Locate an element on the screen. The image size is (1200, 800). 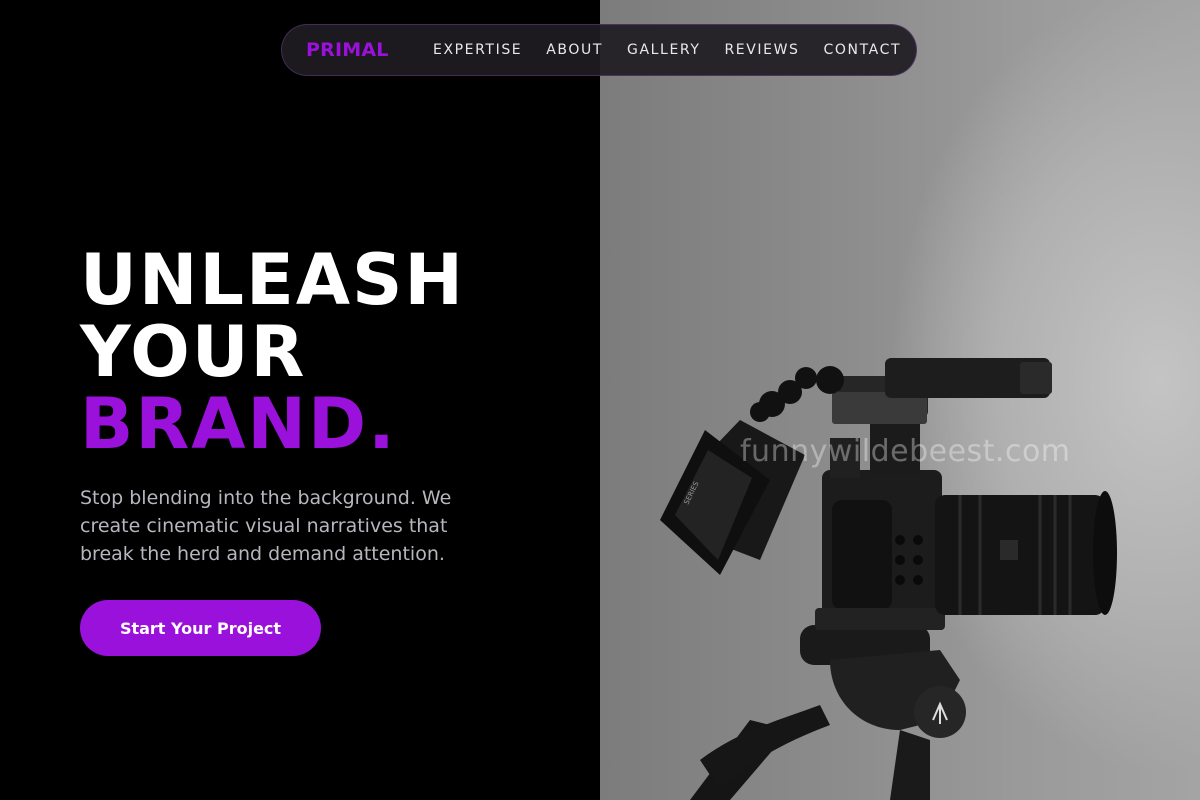
nav-link-about: ABOUT is located at coordinates (574, 50).